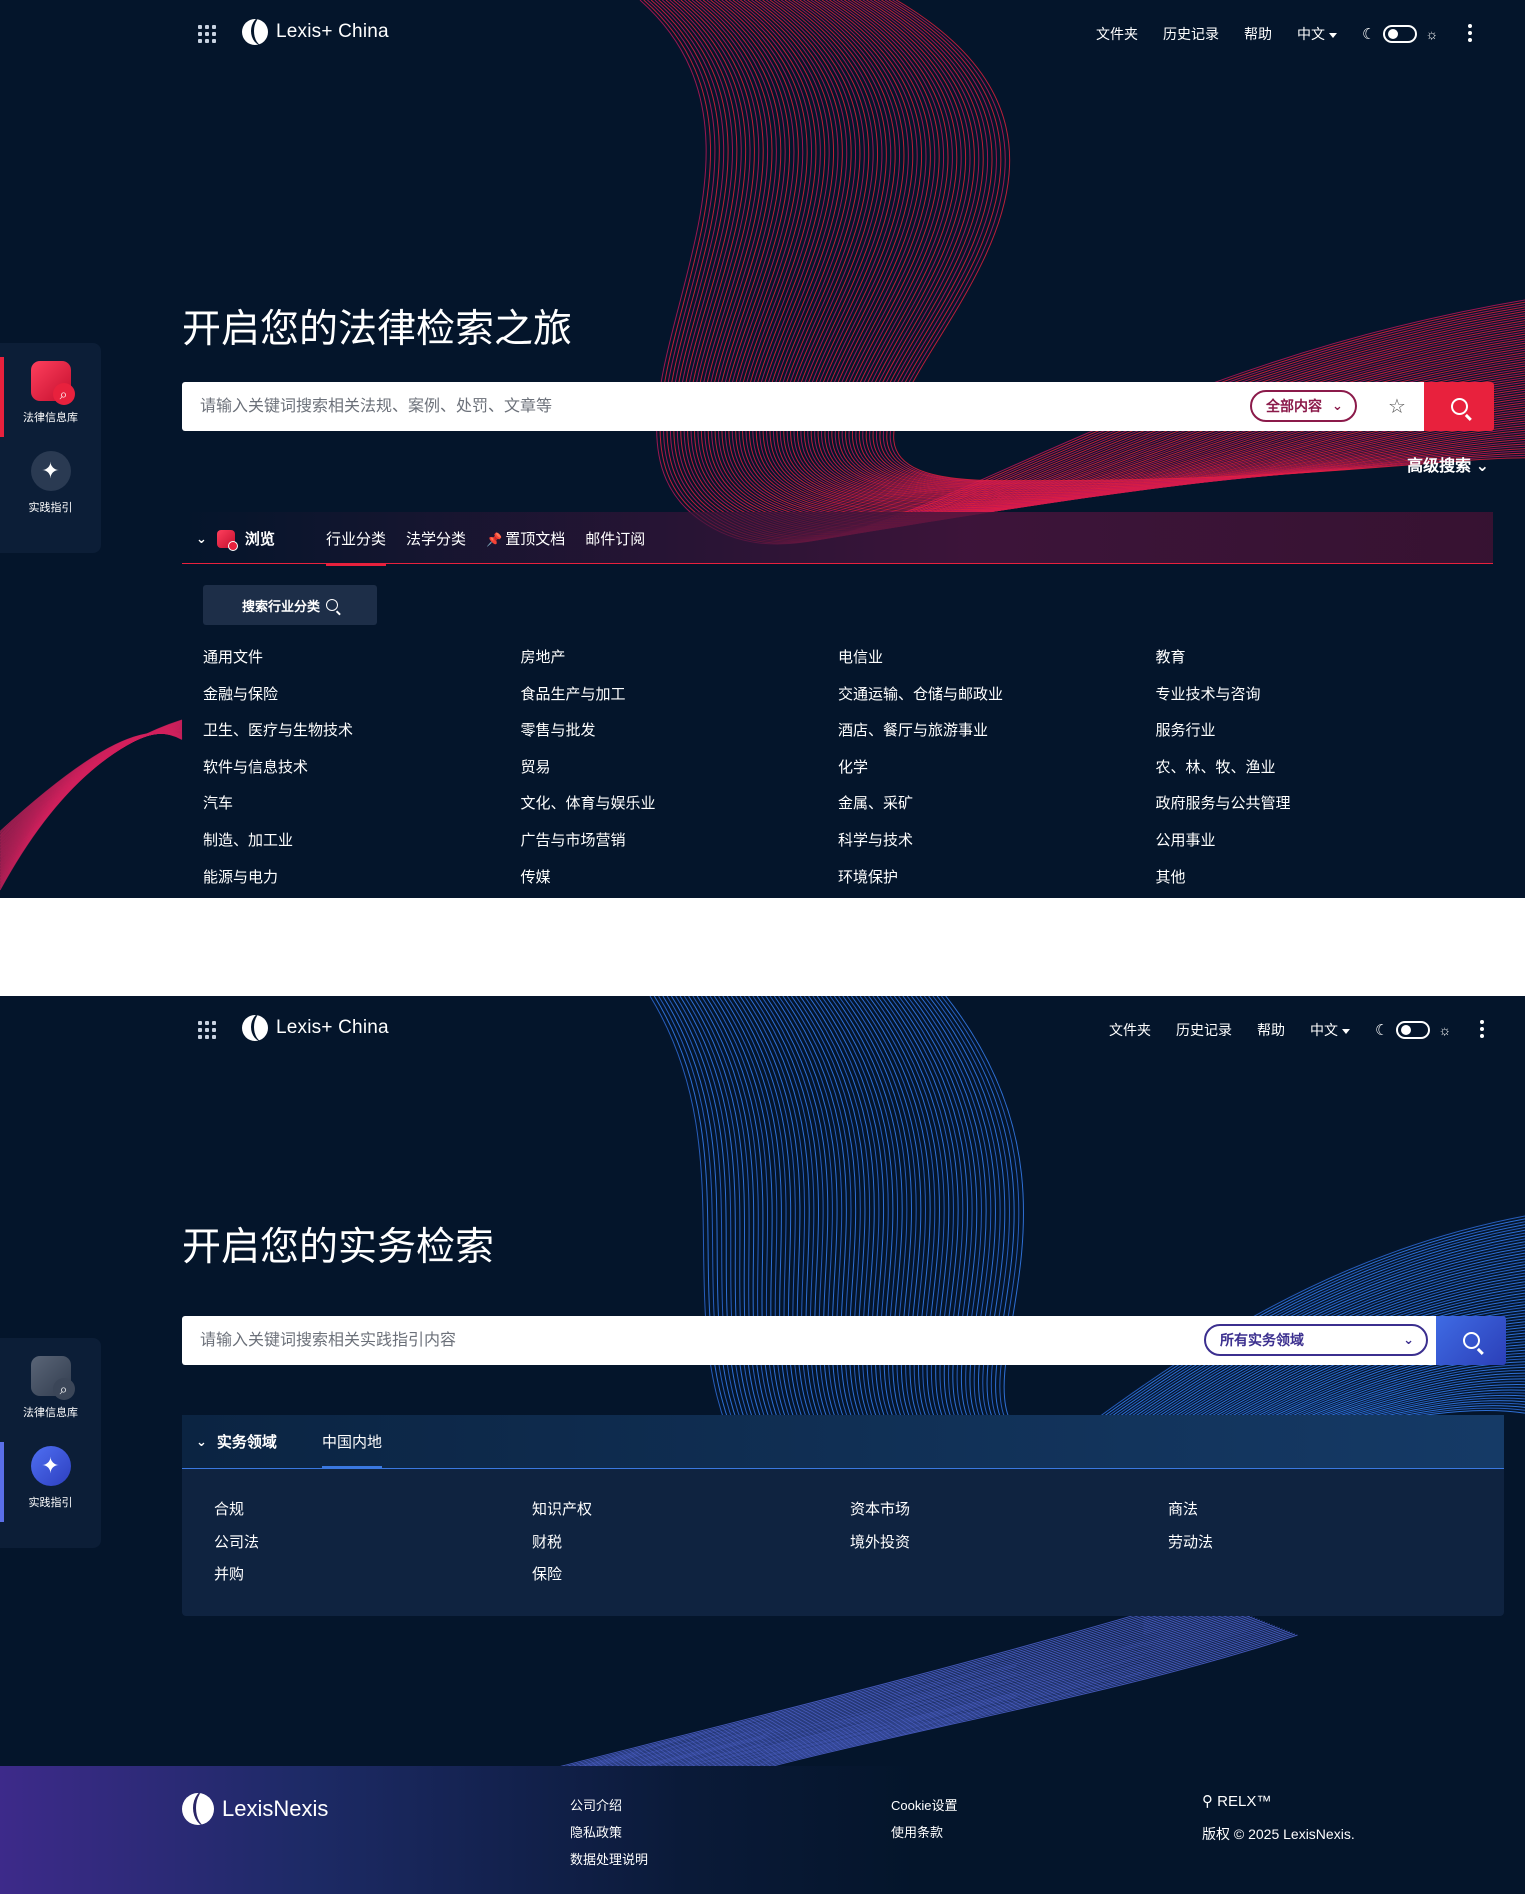 The width and height of the screenshot is (1525, 1894). I want to click on language-label: 中文, so click(1324, 1030).